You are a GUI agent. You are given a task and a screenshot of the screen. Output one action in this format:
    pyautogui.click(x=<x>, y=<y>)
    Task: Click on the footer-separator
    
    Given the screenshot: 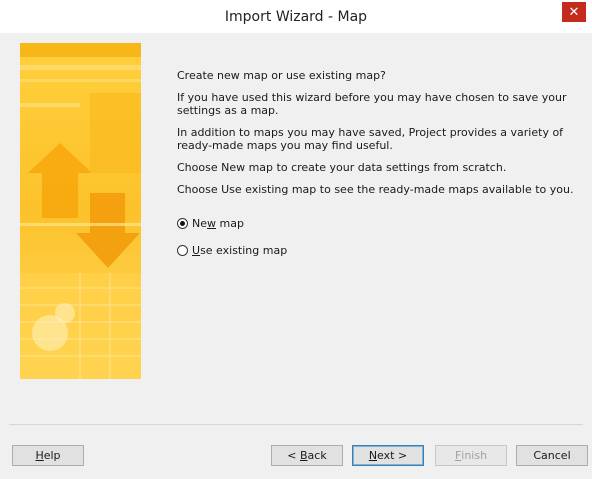 What is the action you would take?
    pyautogui.click(x=296, y=424)
    